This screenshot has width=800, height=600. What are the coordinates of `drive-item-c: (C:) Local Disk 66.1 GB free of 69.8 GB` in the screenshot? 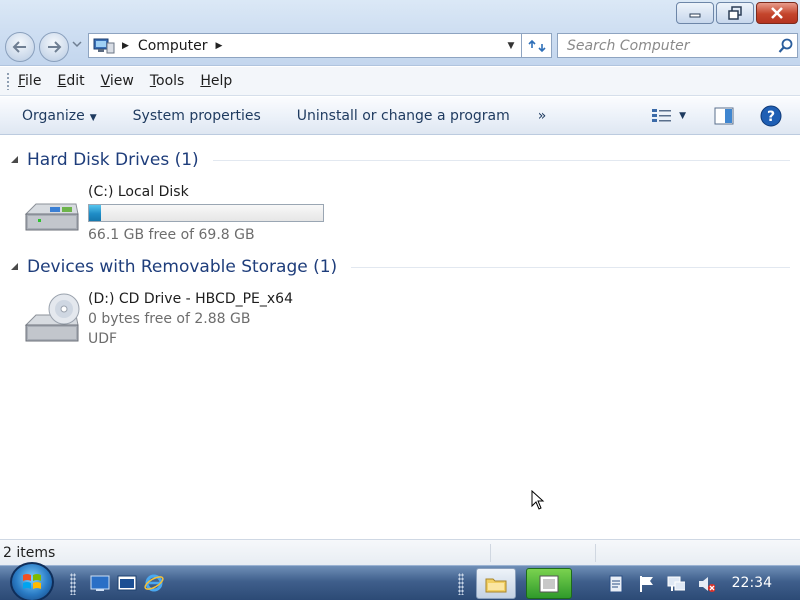 It's located at (173, 213).